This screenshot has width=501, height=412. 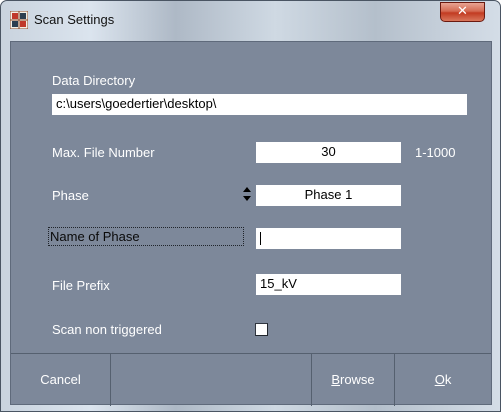 I want to click on ok-label: k, so click(x=448, y=379).